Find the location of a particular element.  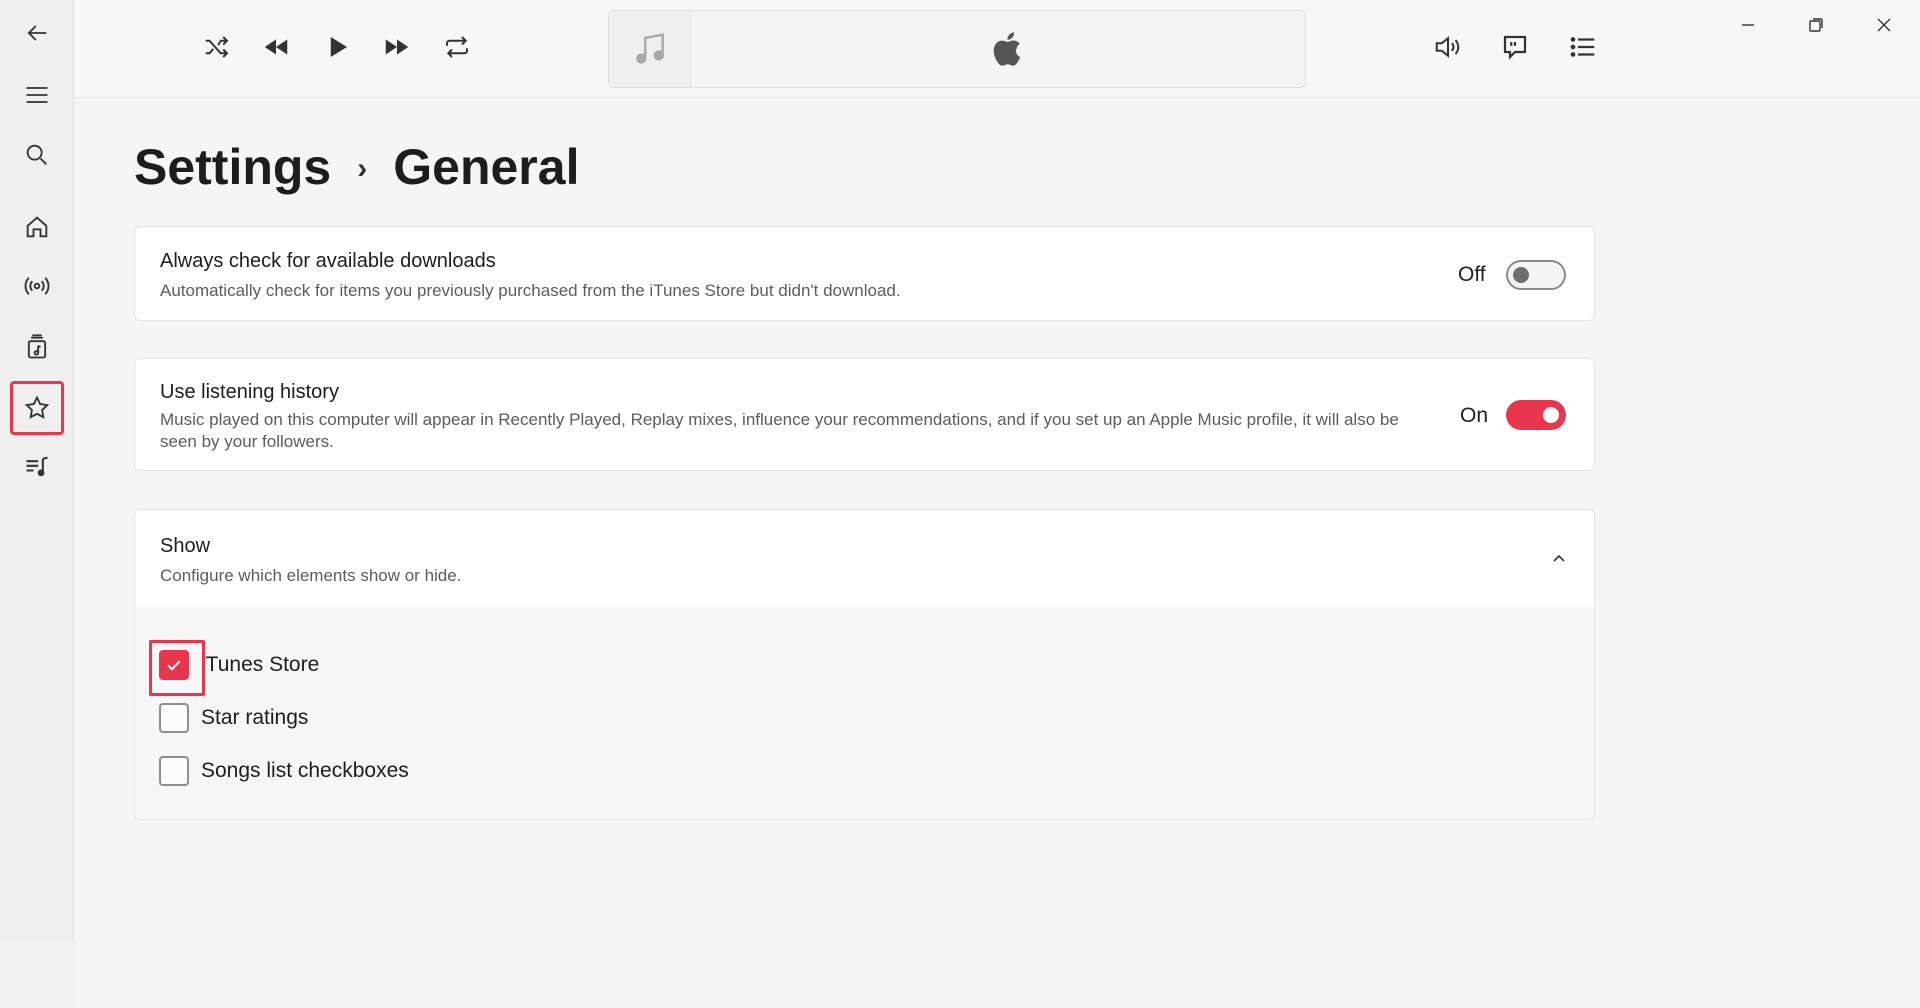

repeat-icon is located at coordinates (457, 47).